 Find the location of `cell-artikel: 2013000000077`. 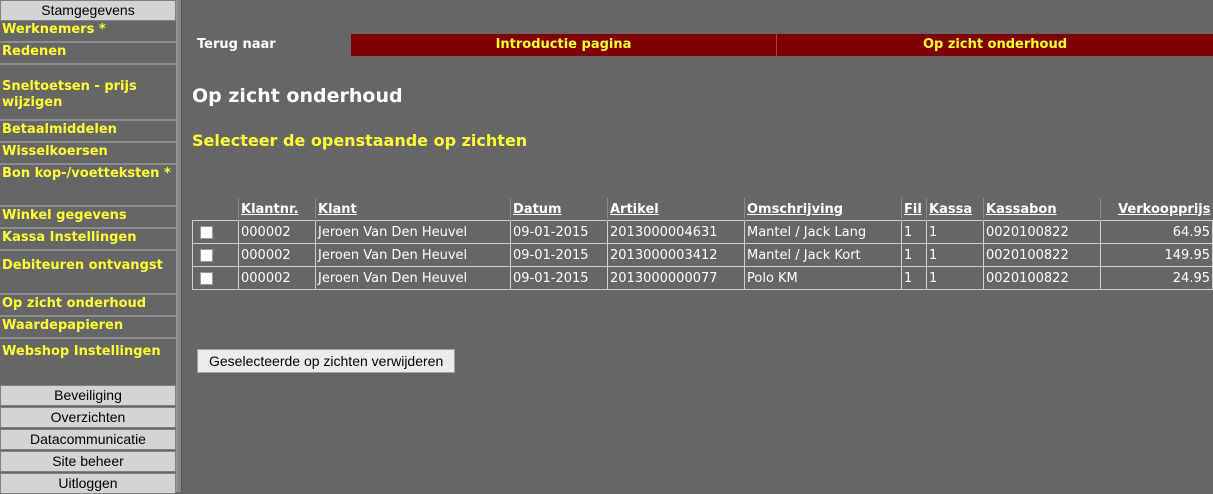

cell-artikel: 2013000000077 is located at coordinates (676, 278).